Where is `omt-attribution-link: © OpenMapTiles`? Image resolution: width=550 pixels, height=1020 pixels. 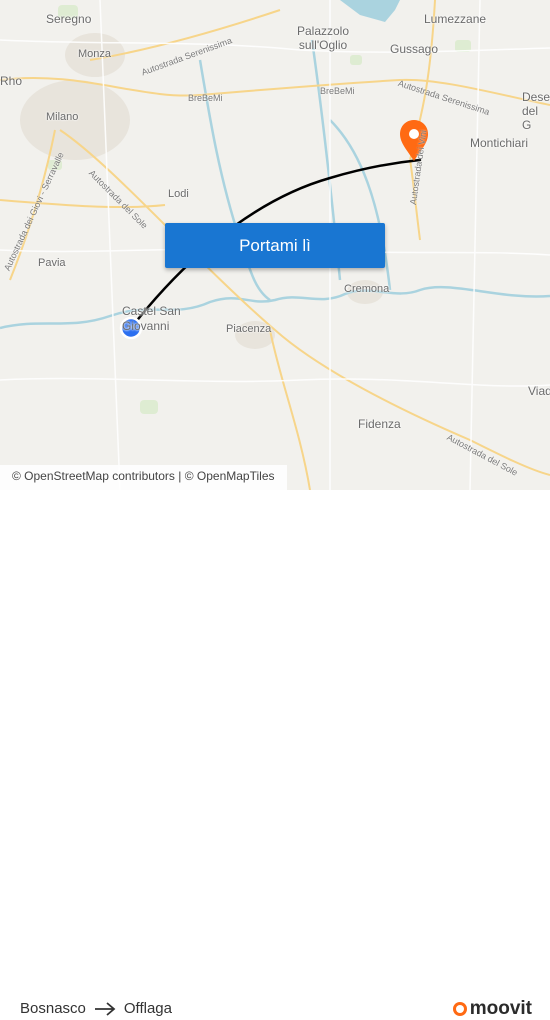 omt-attribution-link: © OpenMapTiles is located at coordinates (230, 476).